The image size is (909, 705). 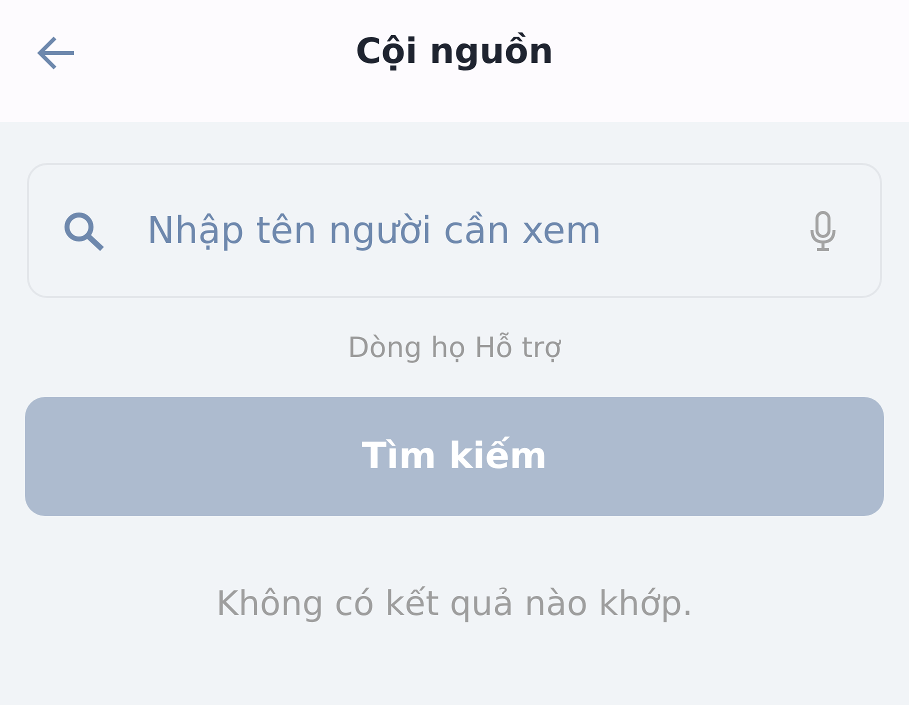 I want to click on scope-label: Dòng họ Hỗ trợ, so click(x=454, y=348).